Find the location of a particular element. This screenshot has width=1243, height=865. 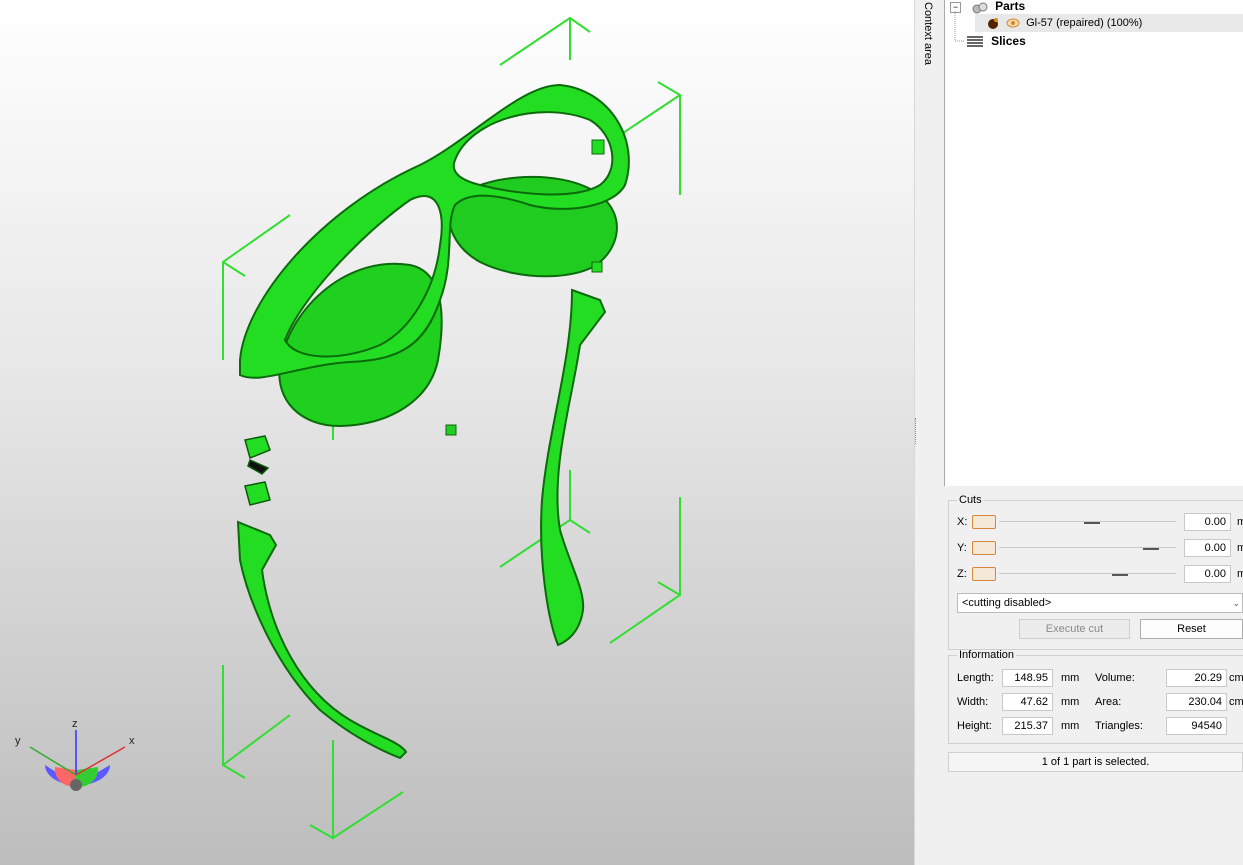

cut-z-slider is located at coordinates (1087, 573).